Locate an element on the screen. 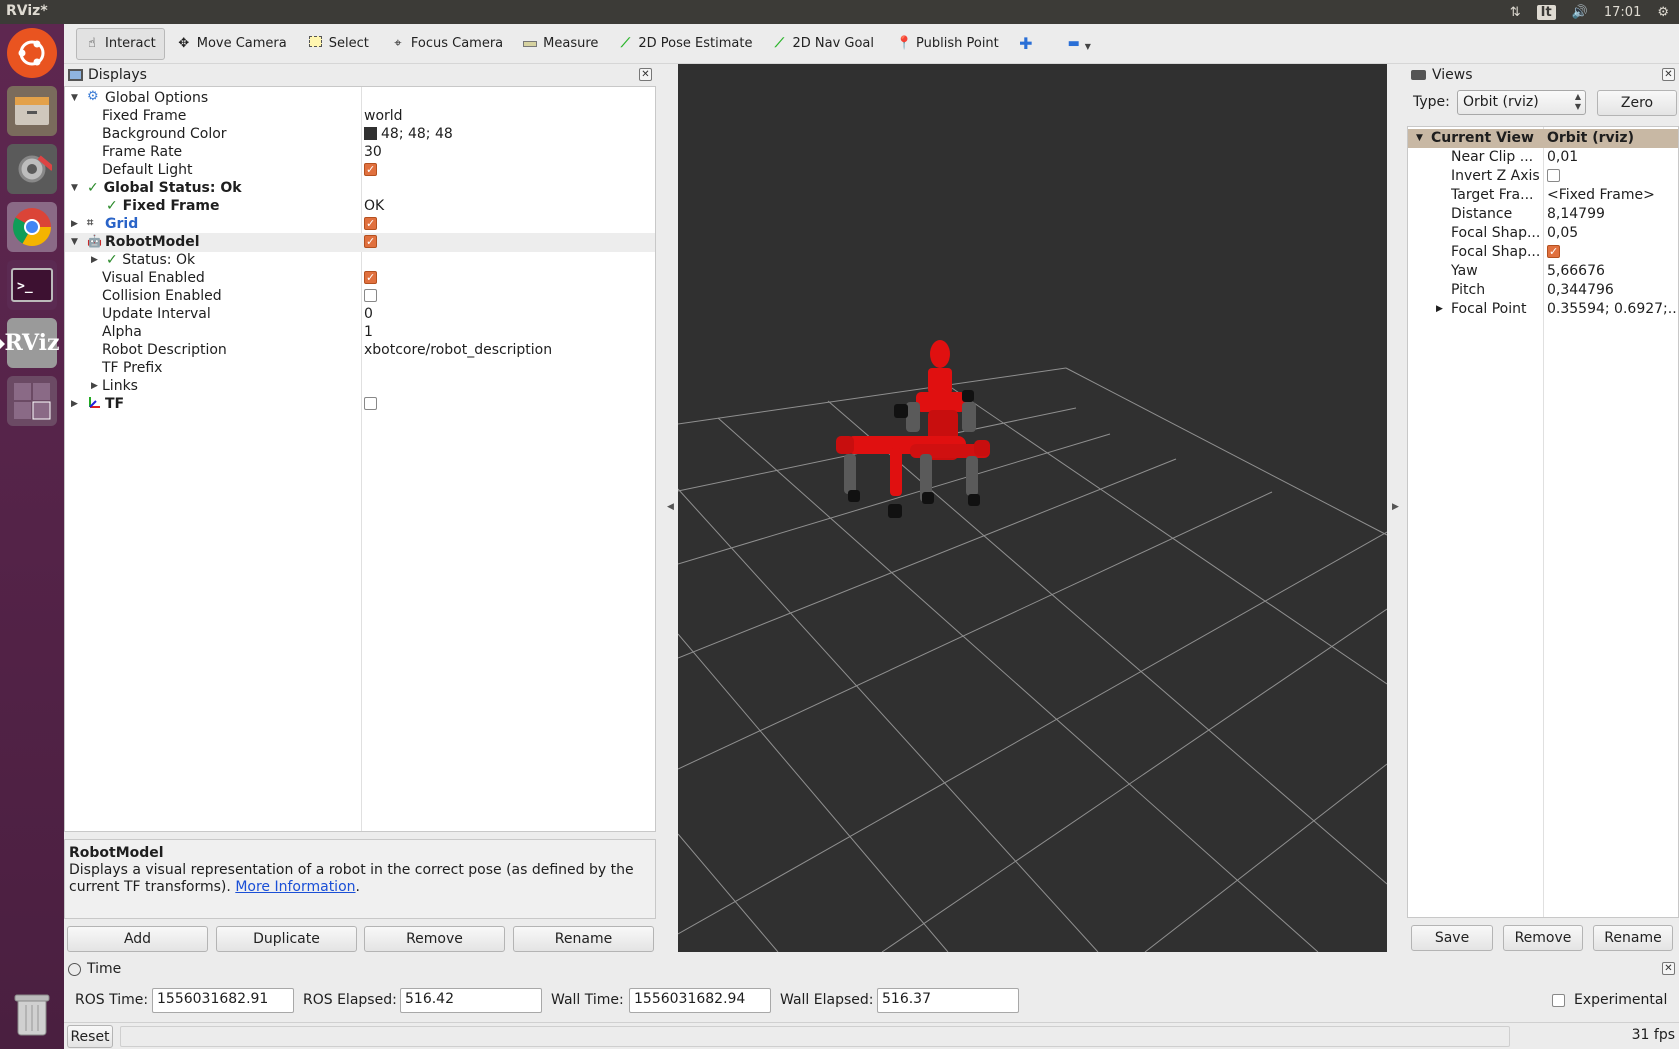 This screenshot has width=1679, height=1049. volume-icon: 🔊 is located at coordinates (1580, 12).